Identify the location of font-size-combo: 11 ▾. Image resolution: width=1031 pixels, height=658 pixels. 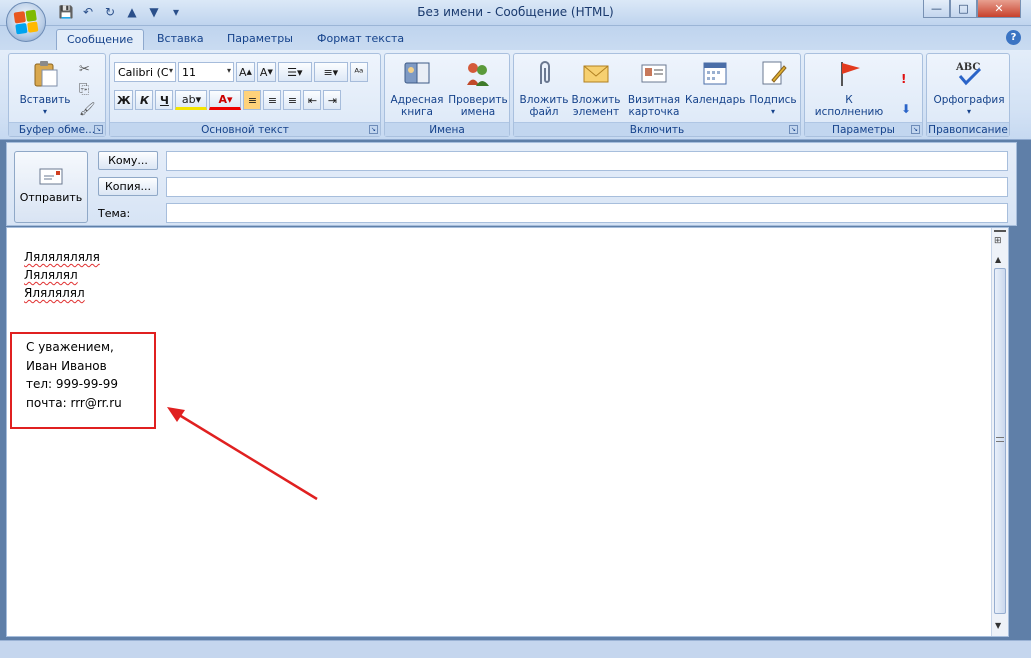
(206, 72).